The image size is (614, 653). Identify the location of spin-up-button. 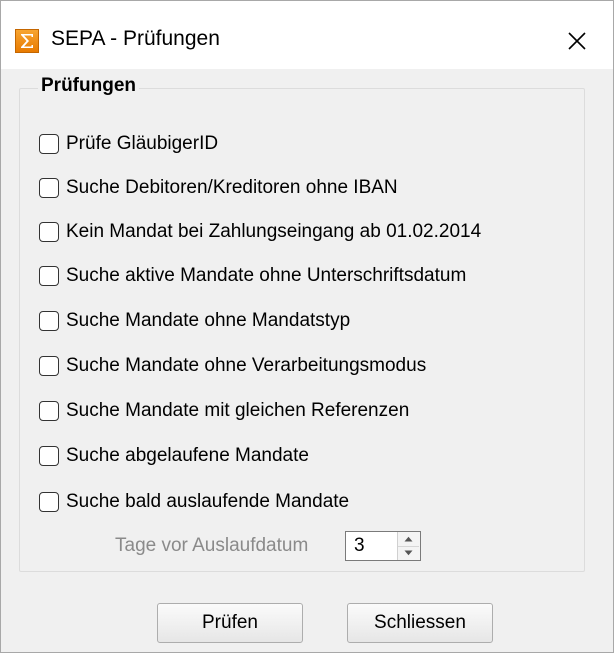
(408, 539).